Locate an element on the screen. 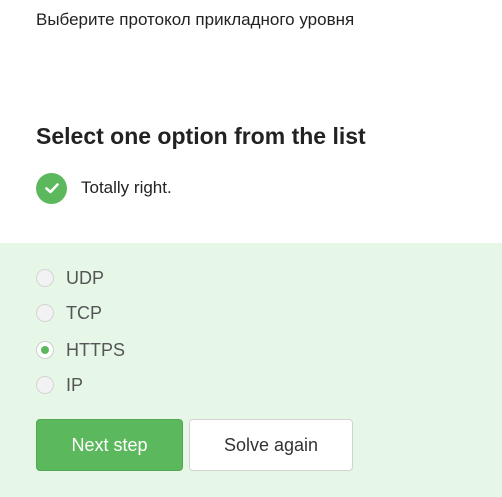 Image resolution: width=502 pixels, height=497 pixels. next-step-button: Next step is located at coordinates (109, 445).